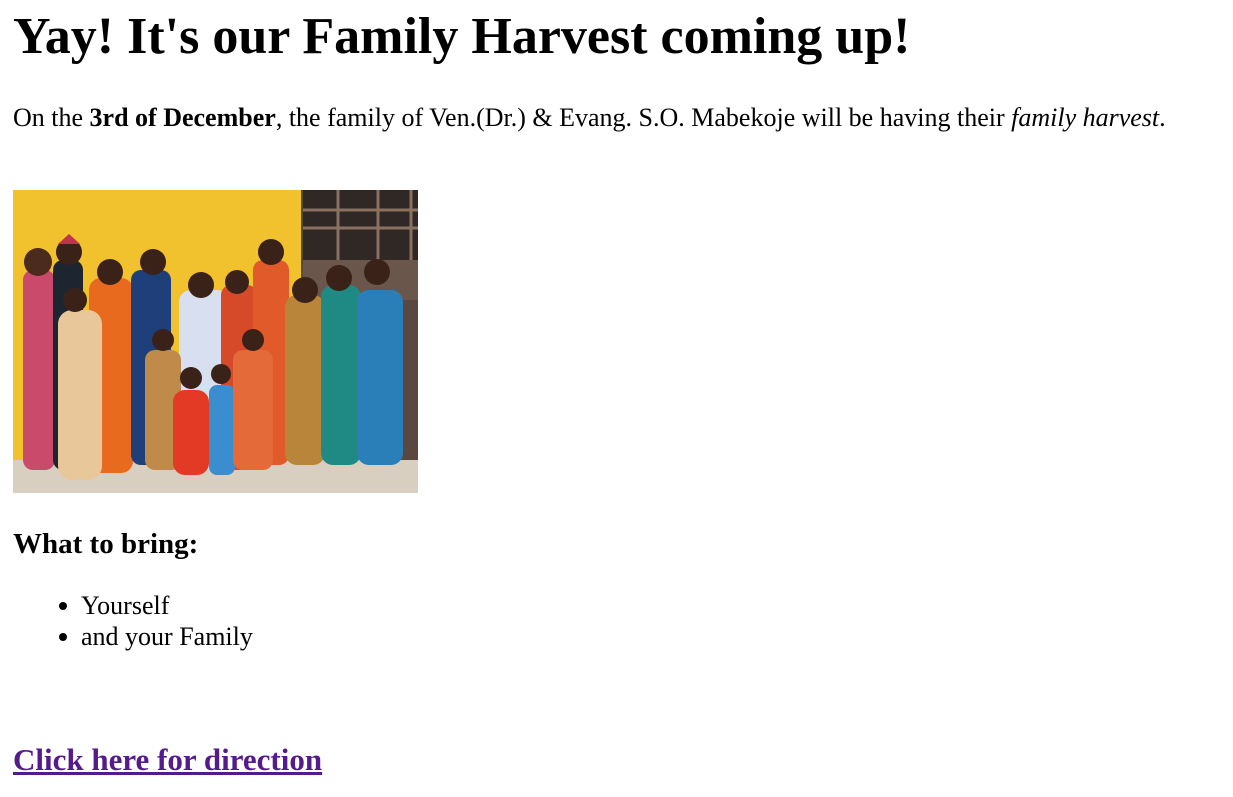 The width and height of the screenshot is (1233, 797). Describe the element at coordinates (462, 36) in the screenshot. I see `page-title: Yay! It's our Family Harvest coming up!` at that location.